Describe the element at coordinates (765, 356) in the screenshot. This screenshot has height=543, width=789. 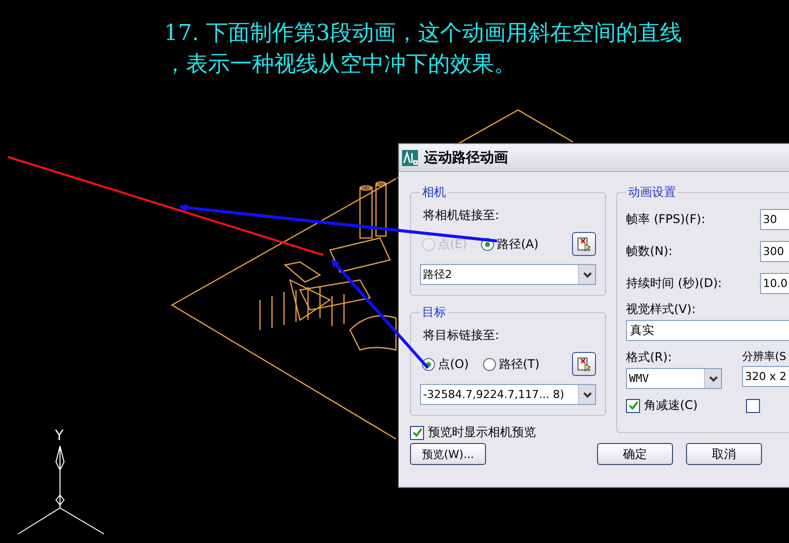
I see `field-label: 分辨率(S` at that location.